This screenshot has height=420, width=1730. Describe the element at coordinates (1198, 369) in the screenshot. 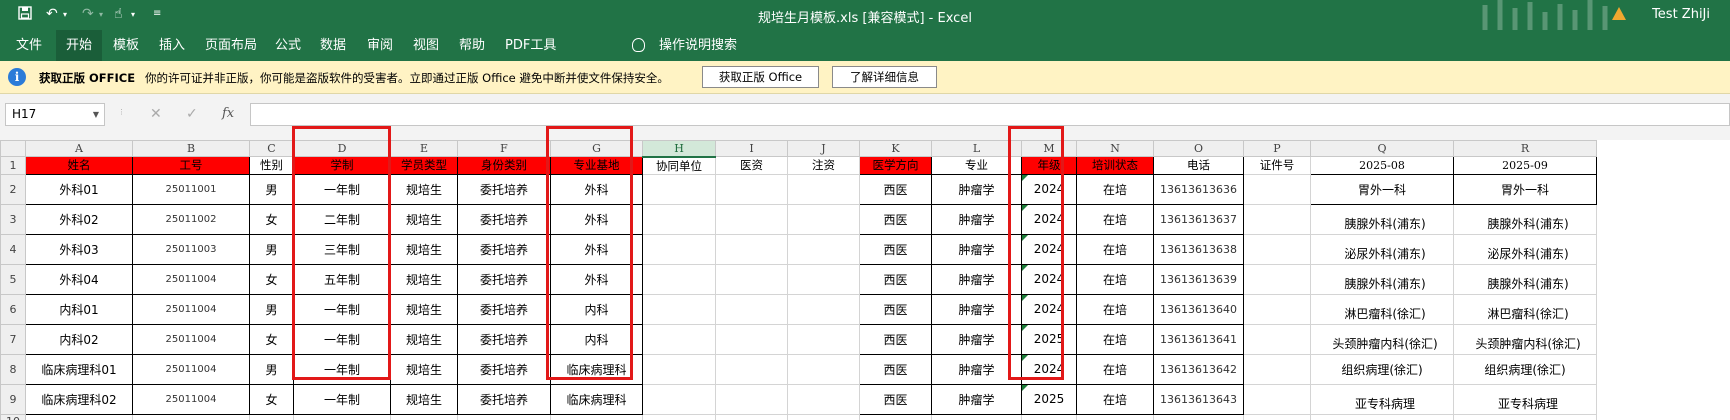

I see `table-cell: 13613613642` at that location.